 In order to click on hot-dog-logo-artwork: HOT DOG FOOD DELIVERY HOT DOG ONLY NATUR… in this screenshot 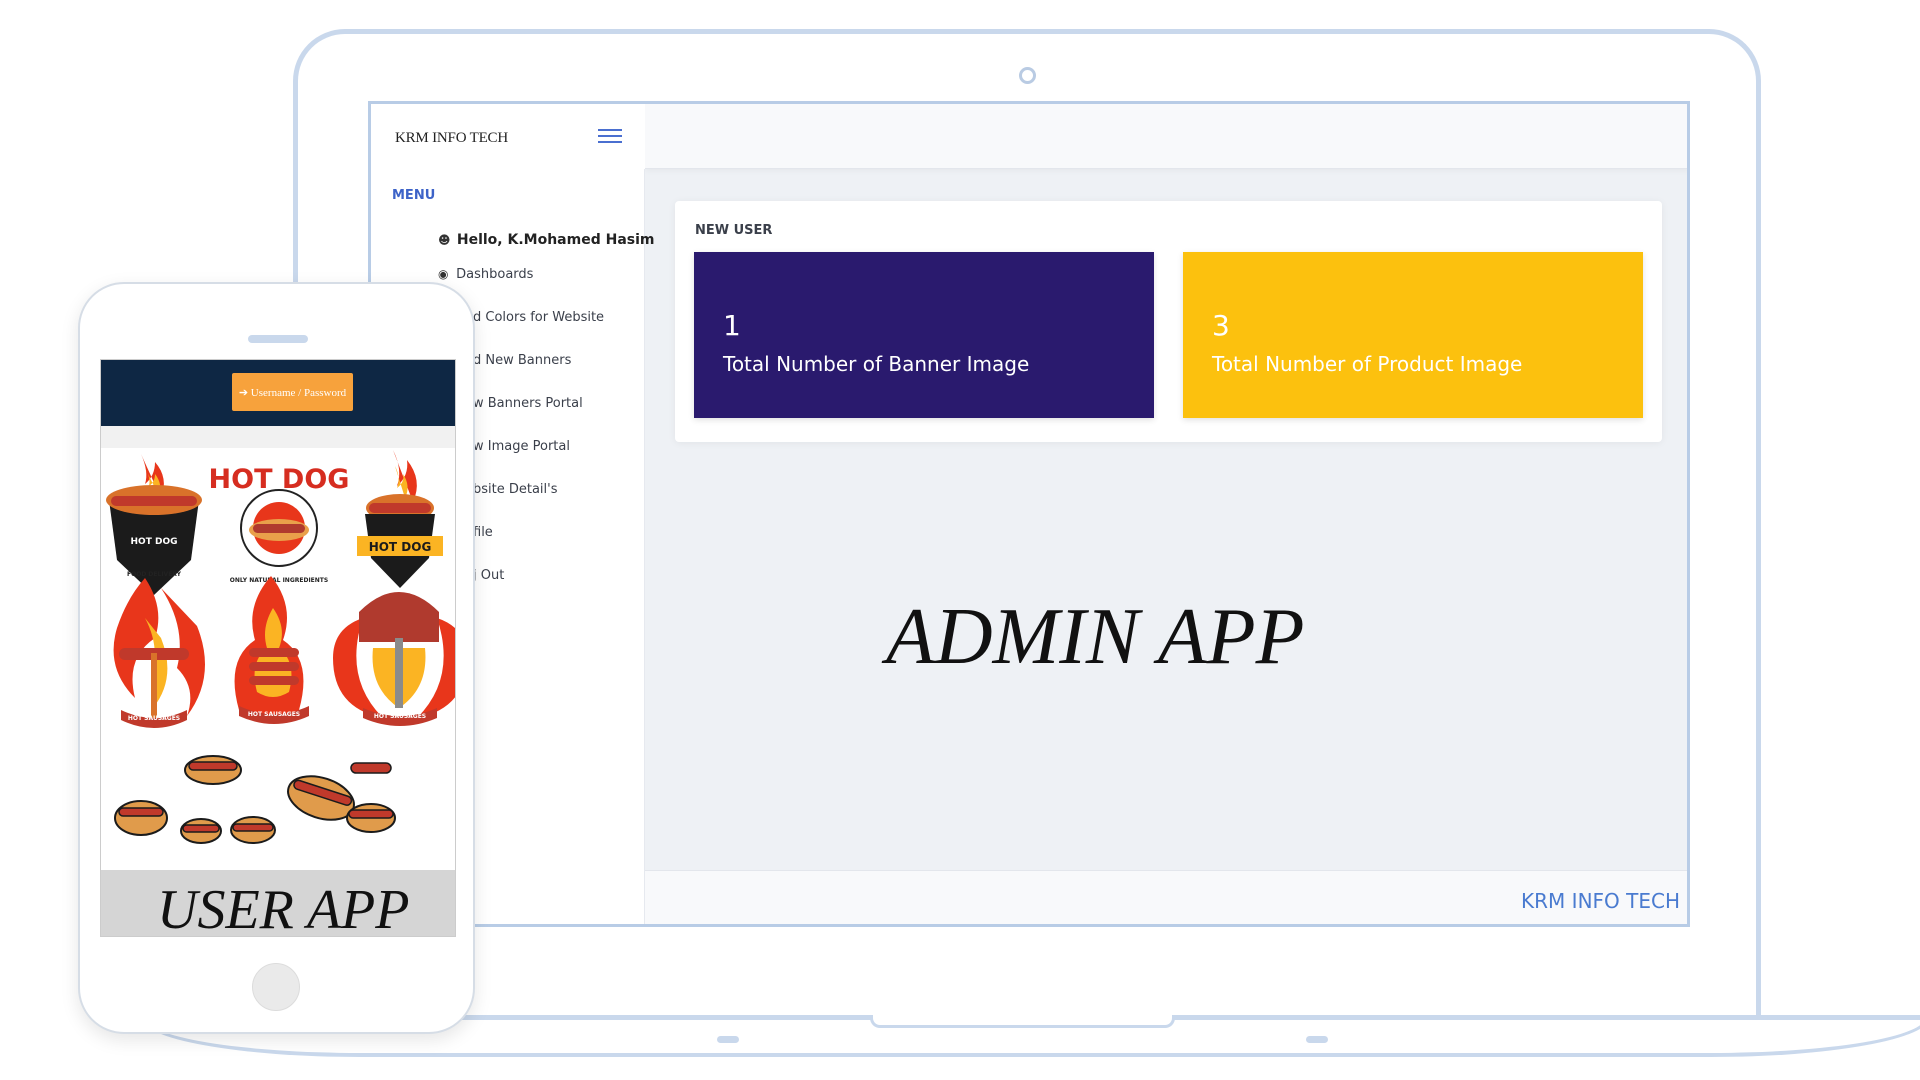, I will do `click(278, 659)`.